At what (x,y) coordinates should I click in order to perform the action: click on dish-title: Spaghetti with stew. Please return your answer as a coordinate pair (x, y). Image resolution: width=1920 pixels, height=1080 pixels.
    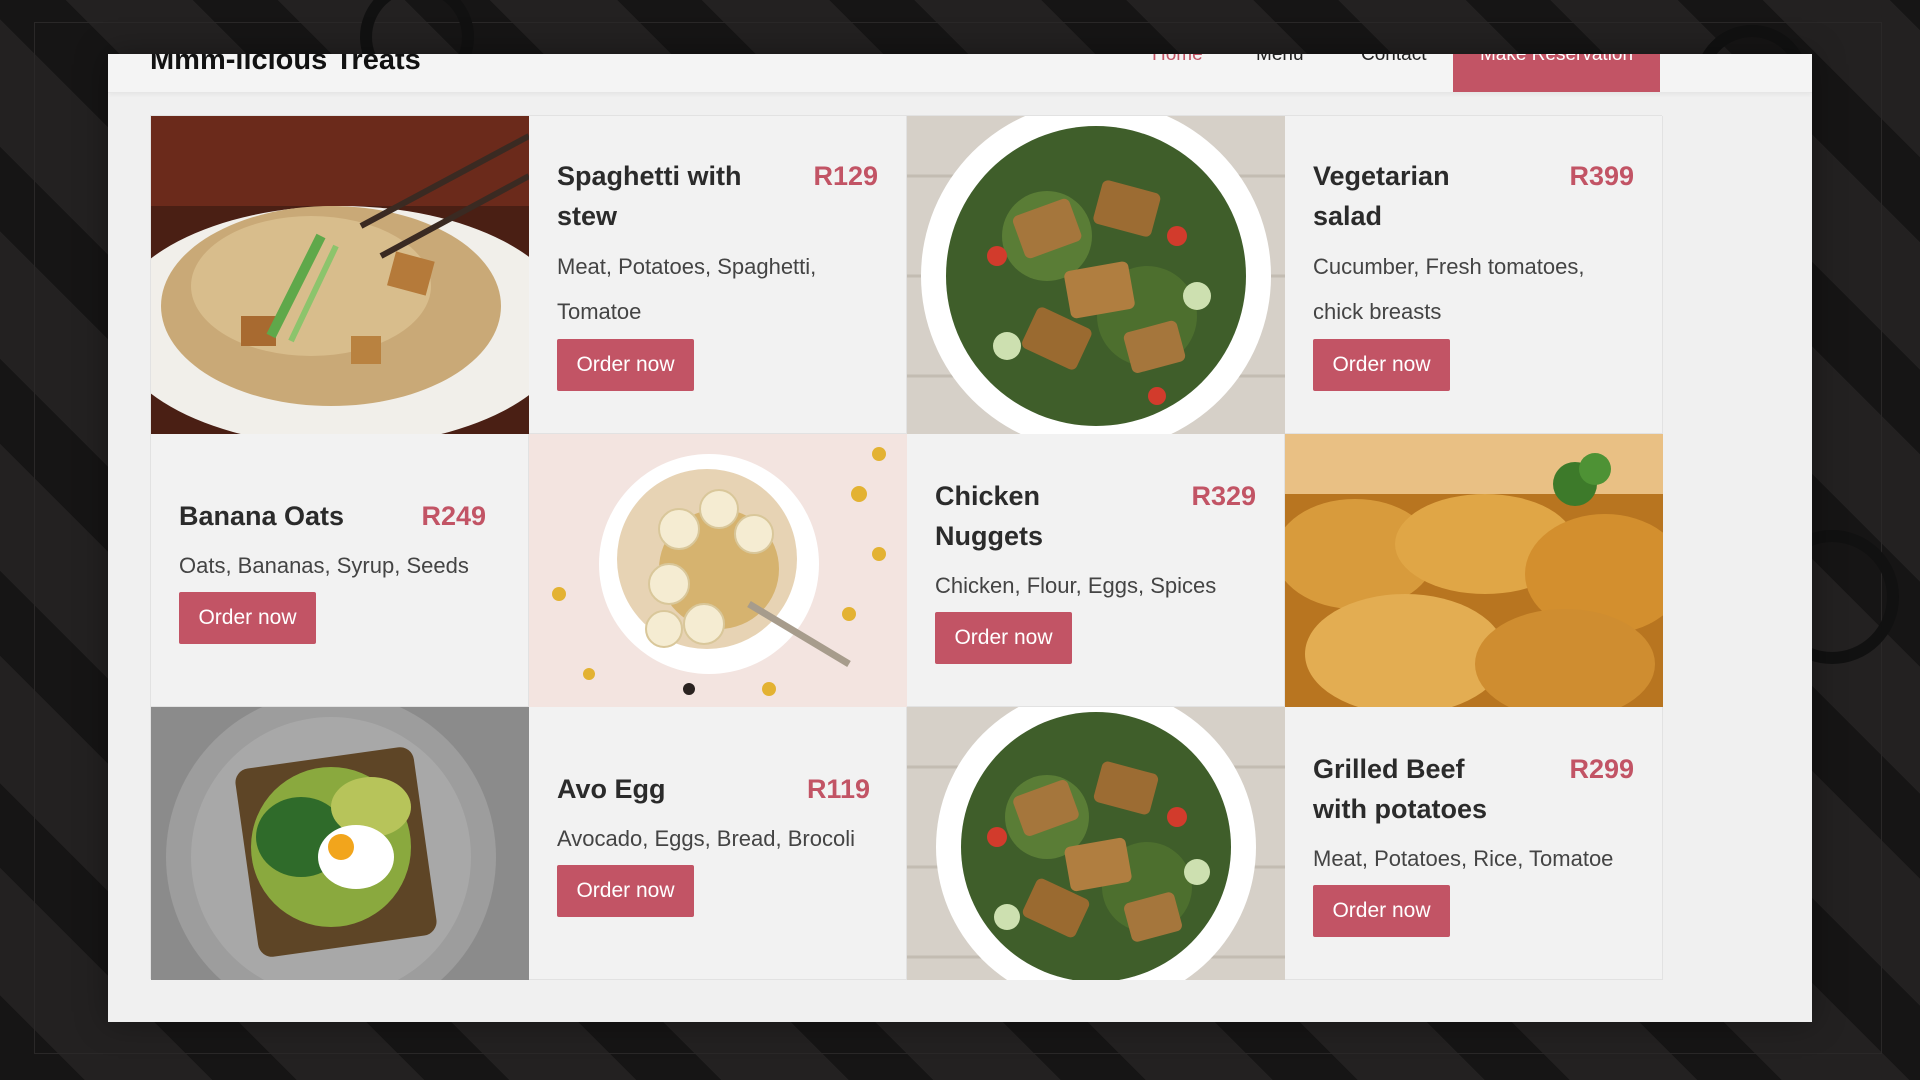
    Looking at the image, I should click on (649, 196).